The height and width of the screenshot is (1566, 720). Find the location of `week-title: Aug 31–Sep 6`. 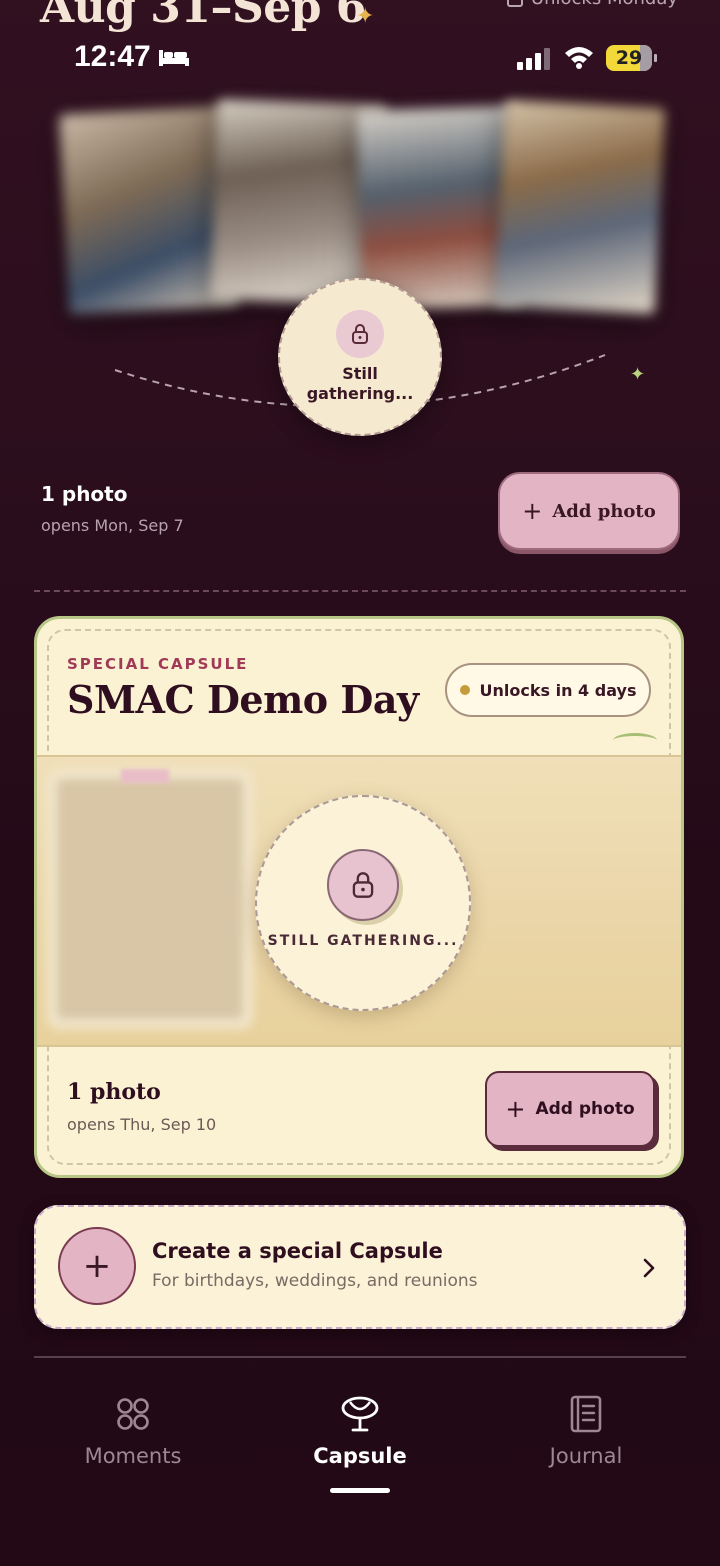

week-title: Aug 31–Sep 6 is located at coordinates (203, 16).